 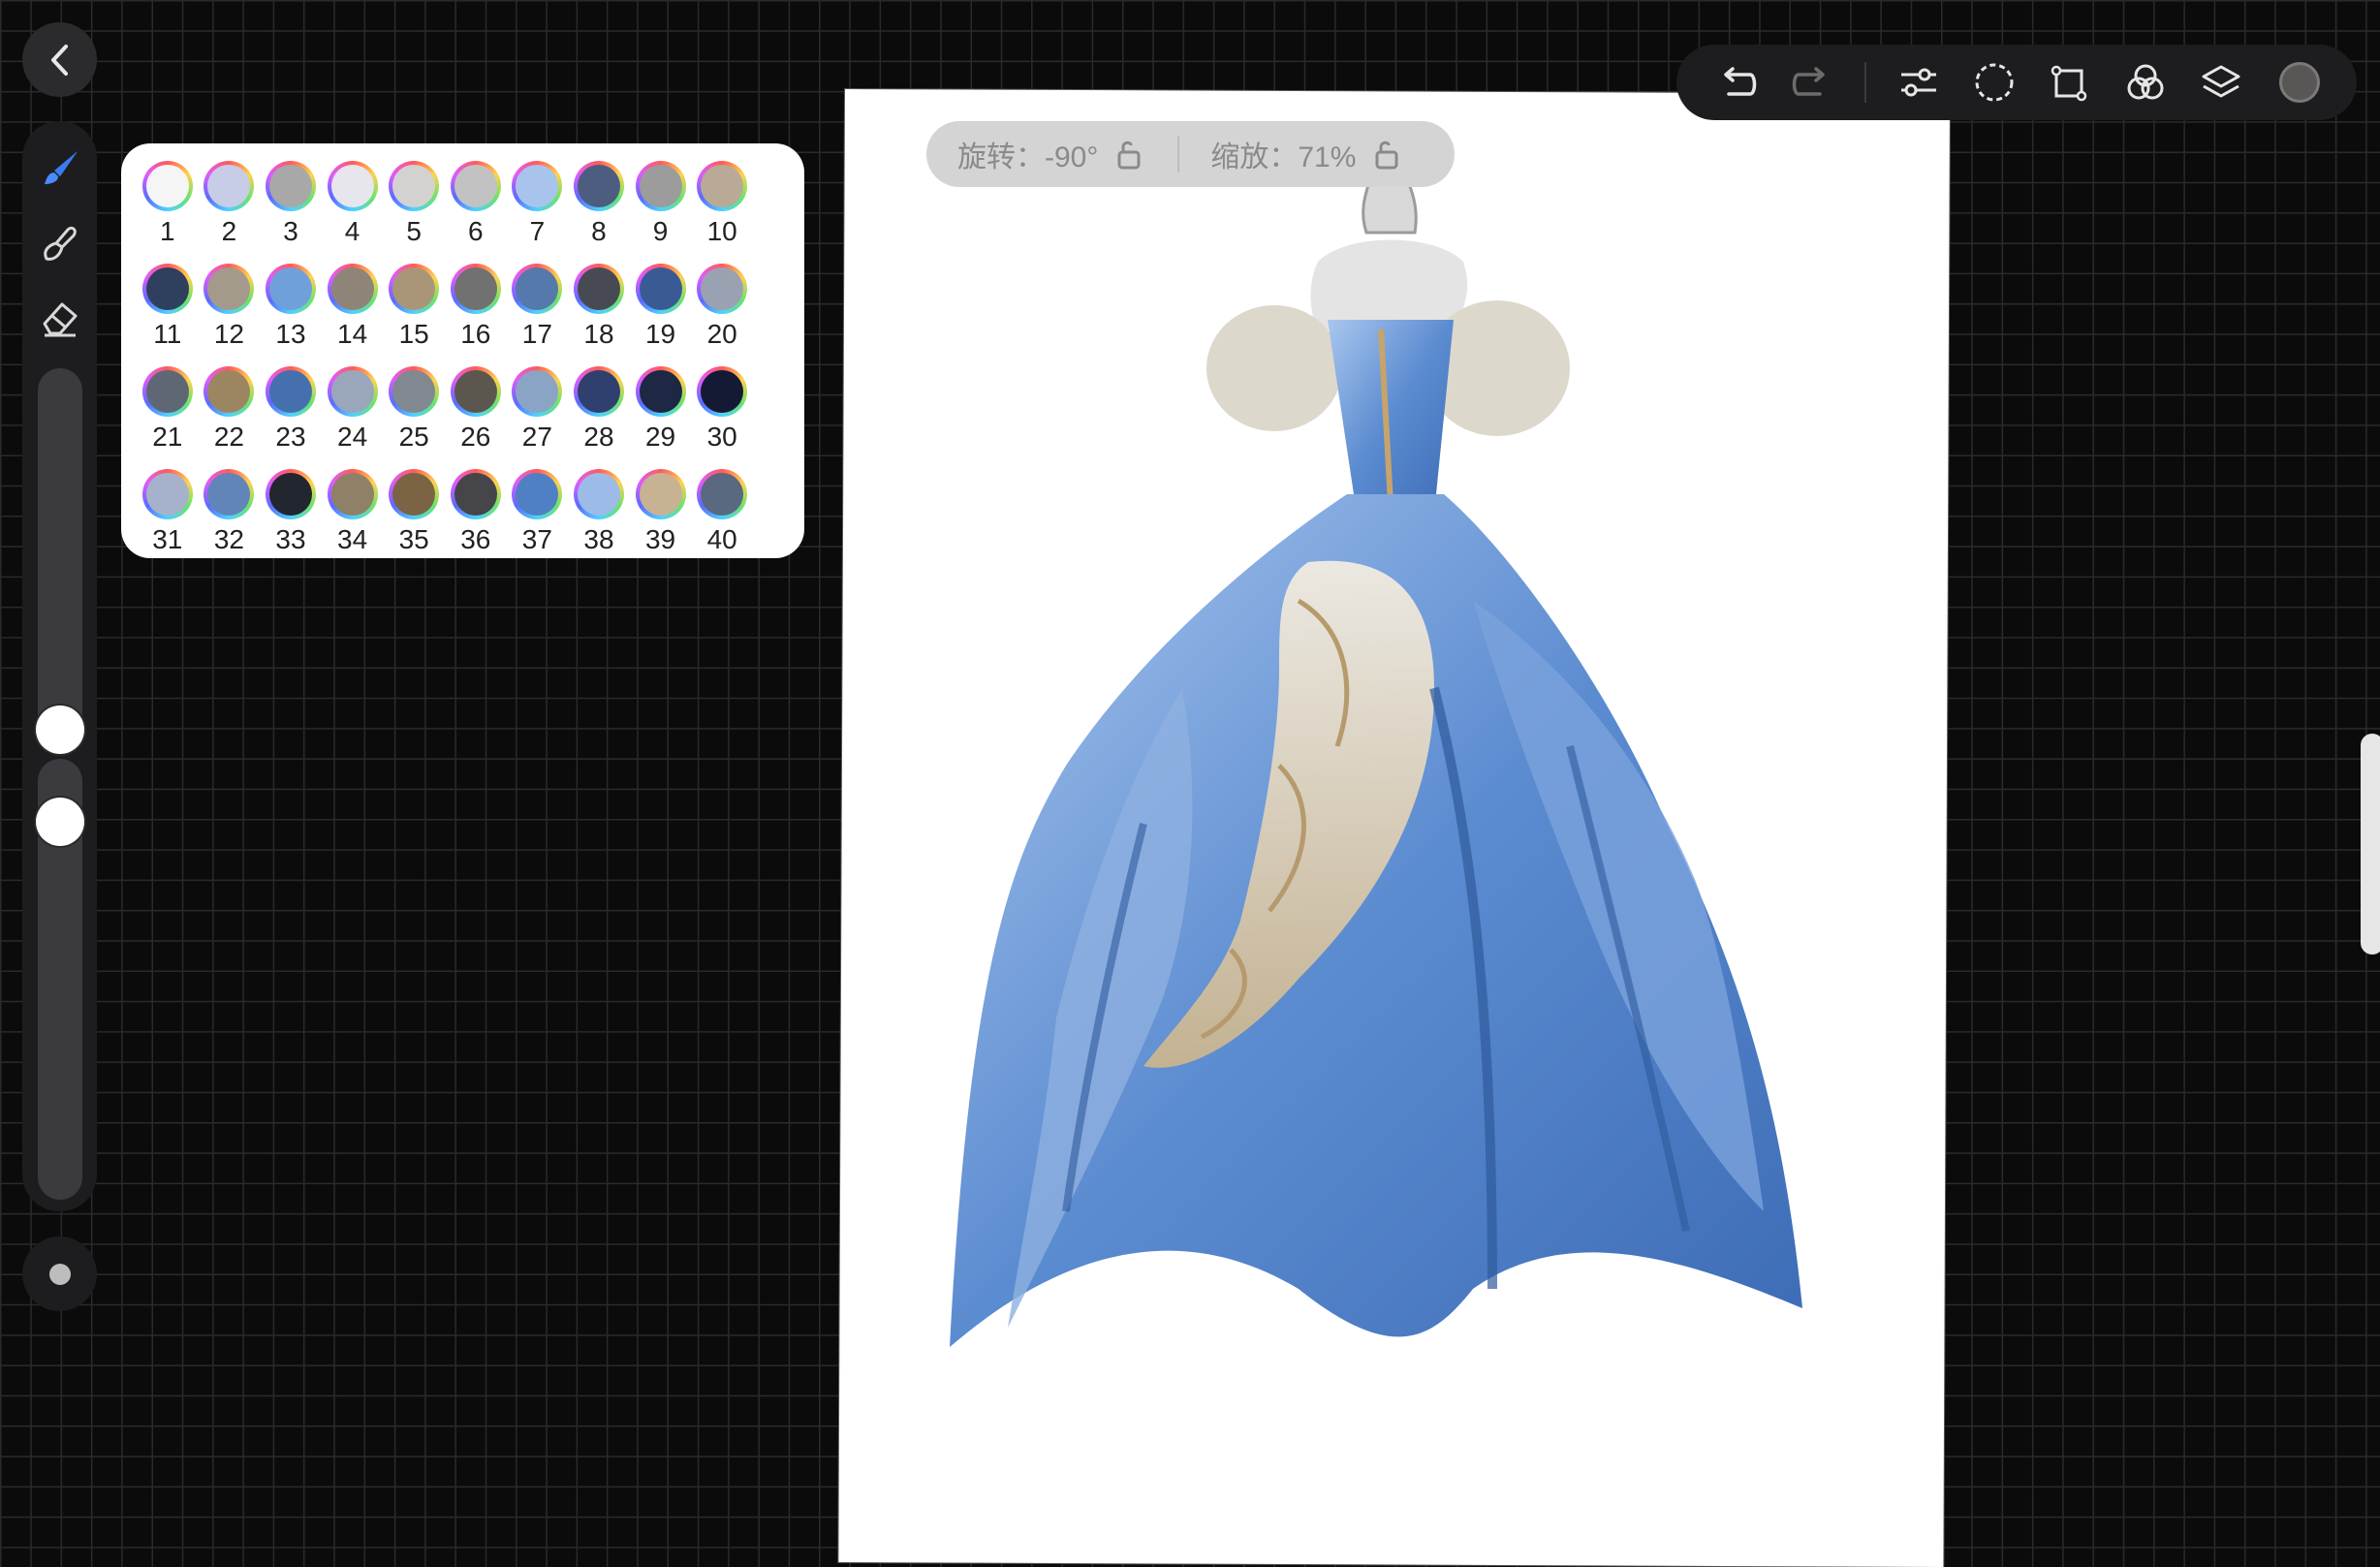 I want to click on layers-button, so click(x=2221, y=82).